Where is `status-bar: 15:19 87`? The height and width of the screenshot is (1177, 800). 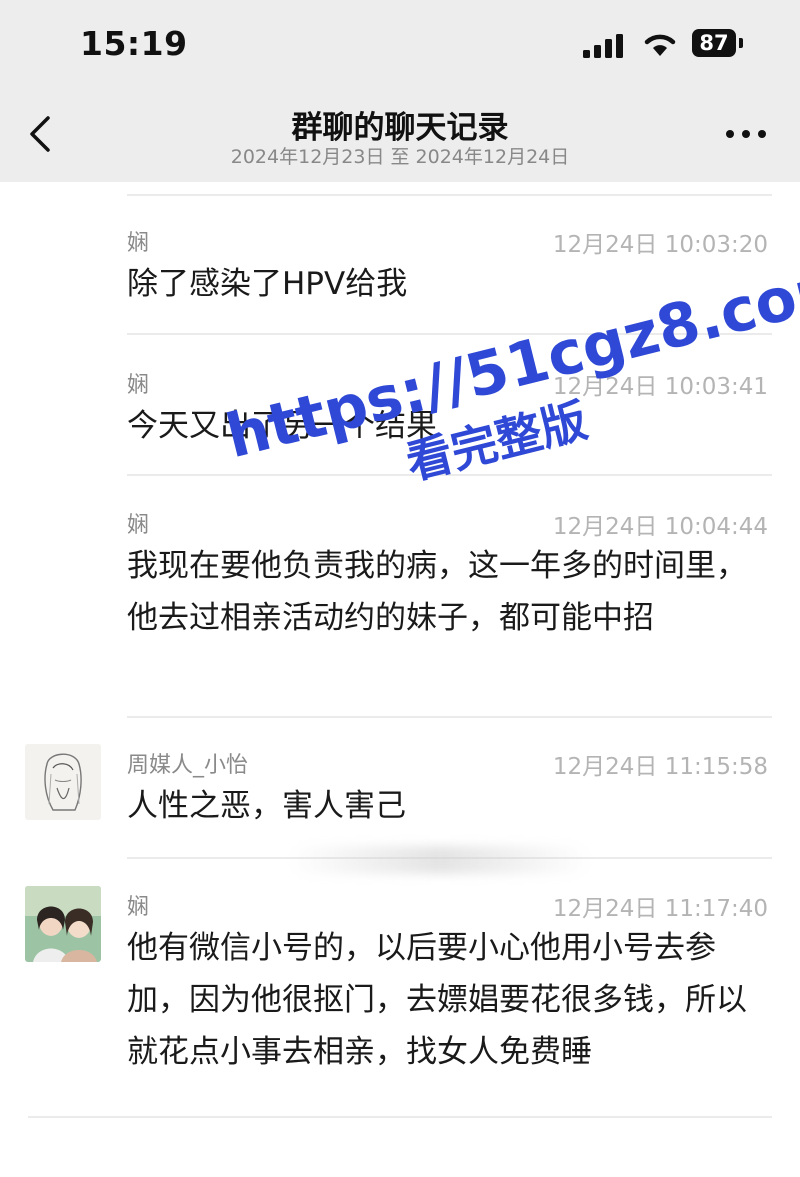 status-bar: 15:19 87 is located at coordinates (400, 45).